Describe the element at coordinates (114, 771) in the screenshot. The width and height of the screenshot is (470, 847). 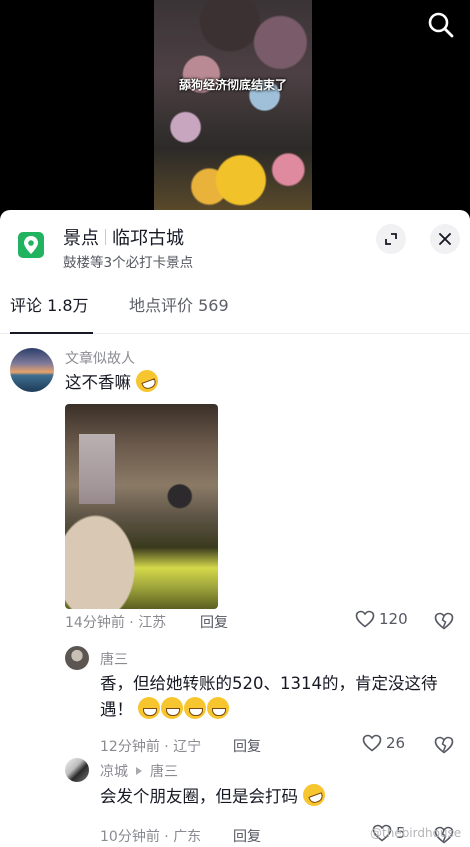
I see `reply-username: 凉城` at that location.